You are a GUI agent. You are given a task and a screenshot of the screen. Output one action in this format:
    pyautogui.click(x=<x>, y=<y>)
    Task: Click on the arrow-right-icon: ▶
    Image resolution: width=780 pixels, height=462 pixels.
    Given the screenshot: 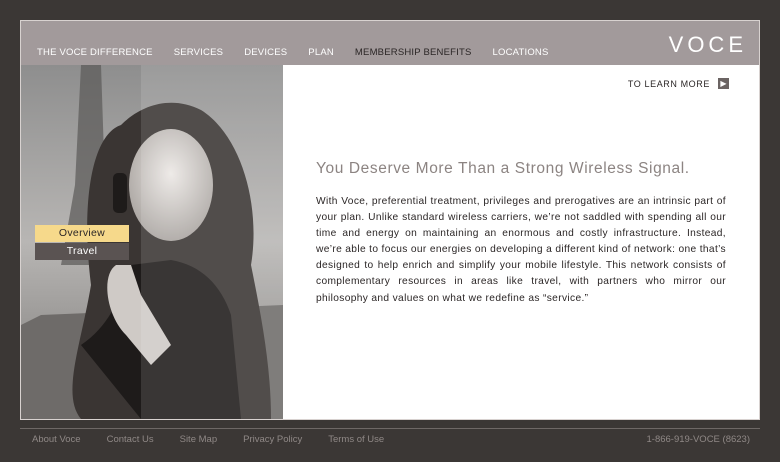 What is the action you would take?
    pyautogui.click(x=723, y=83)
    